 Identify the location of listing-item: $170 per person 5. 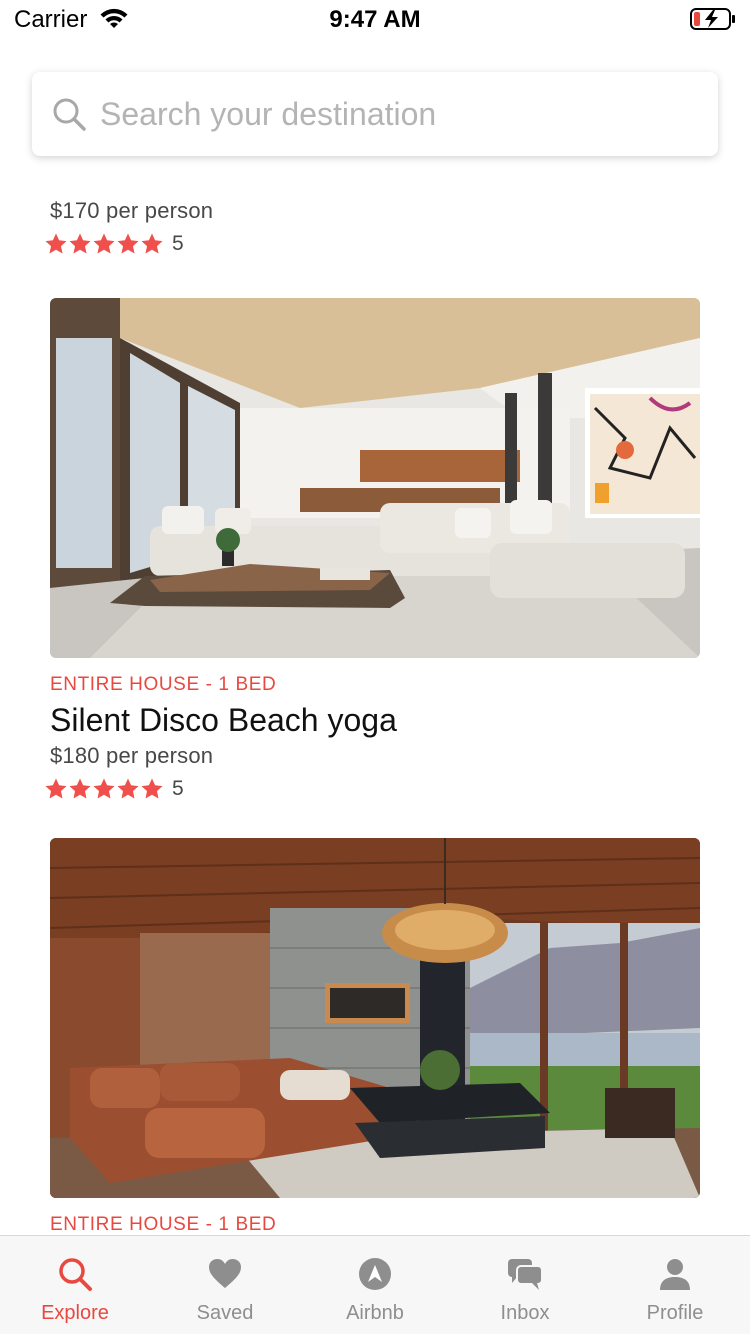
(129, 227).